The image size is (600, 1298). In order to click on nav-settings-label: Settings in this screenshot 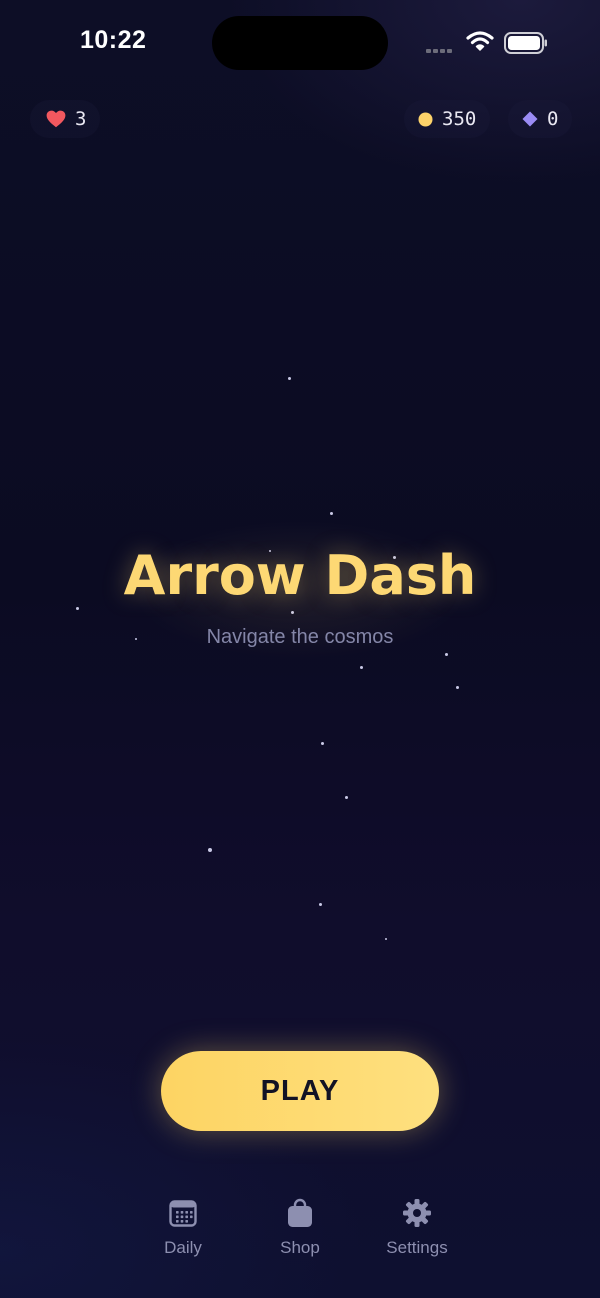, I will do `click(417, 1247)`.